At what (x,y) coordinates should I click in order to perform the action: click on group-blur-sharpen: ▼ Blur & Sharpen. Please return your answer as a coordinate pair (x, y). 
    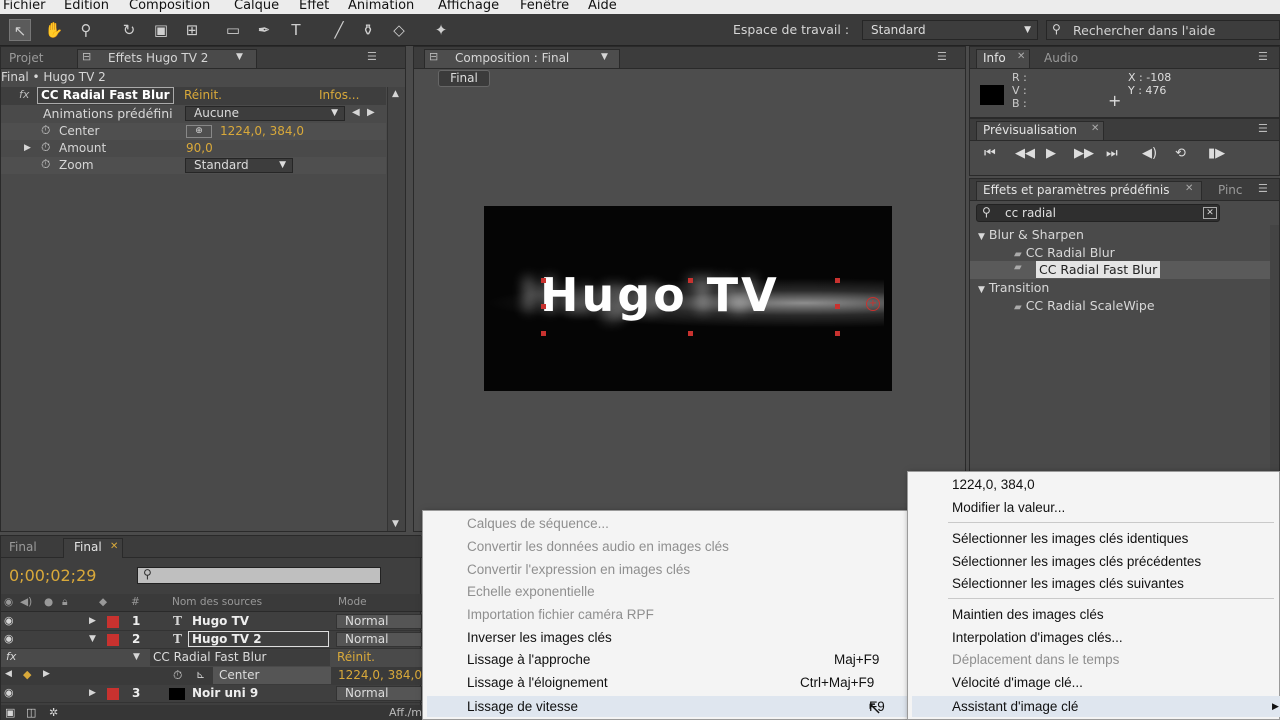
    Looking at the image, I should click on (1031, 234).